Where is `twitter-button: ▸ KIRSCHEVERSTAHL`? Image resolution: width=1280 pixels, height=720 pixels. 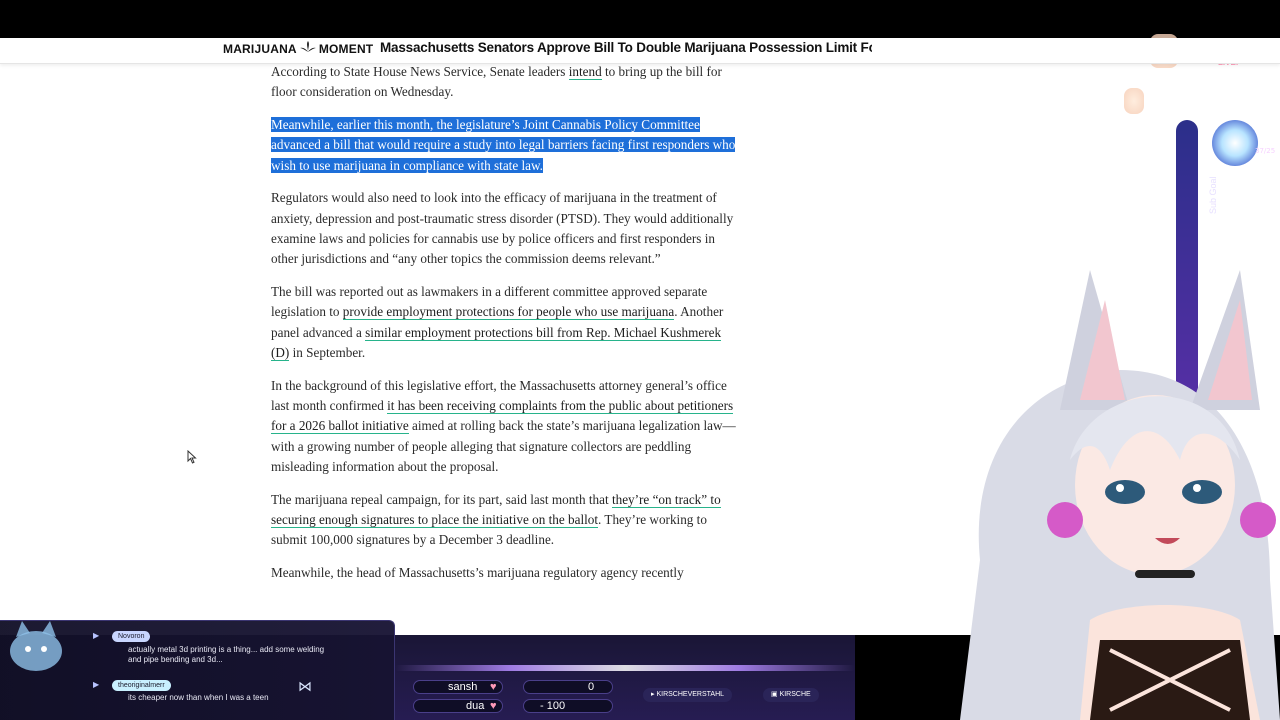
twitter-button: ▸ KIRSCHEVERSTAHL is located at coordinates (688, 695).